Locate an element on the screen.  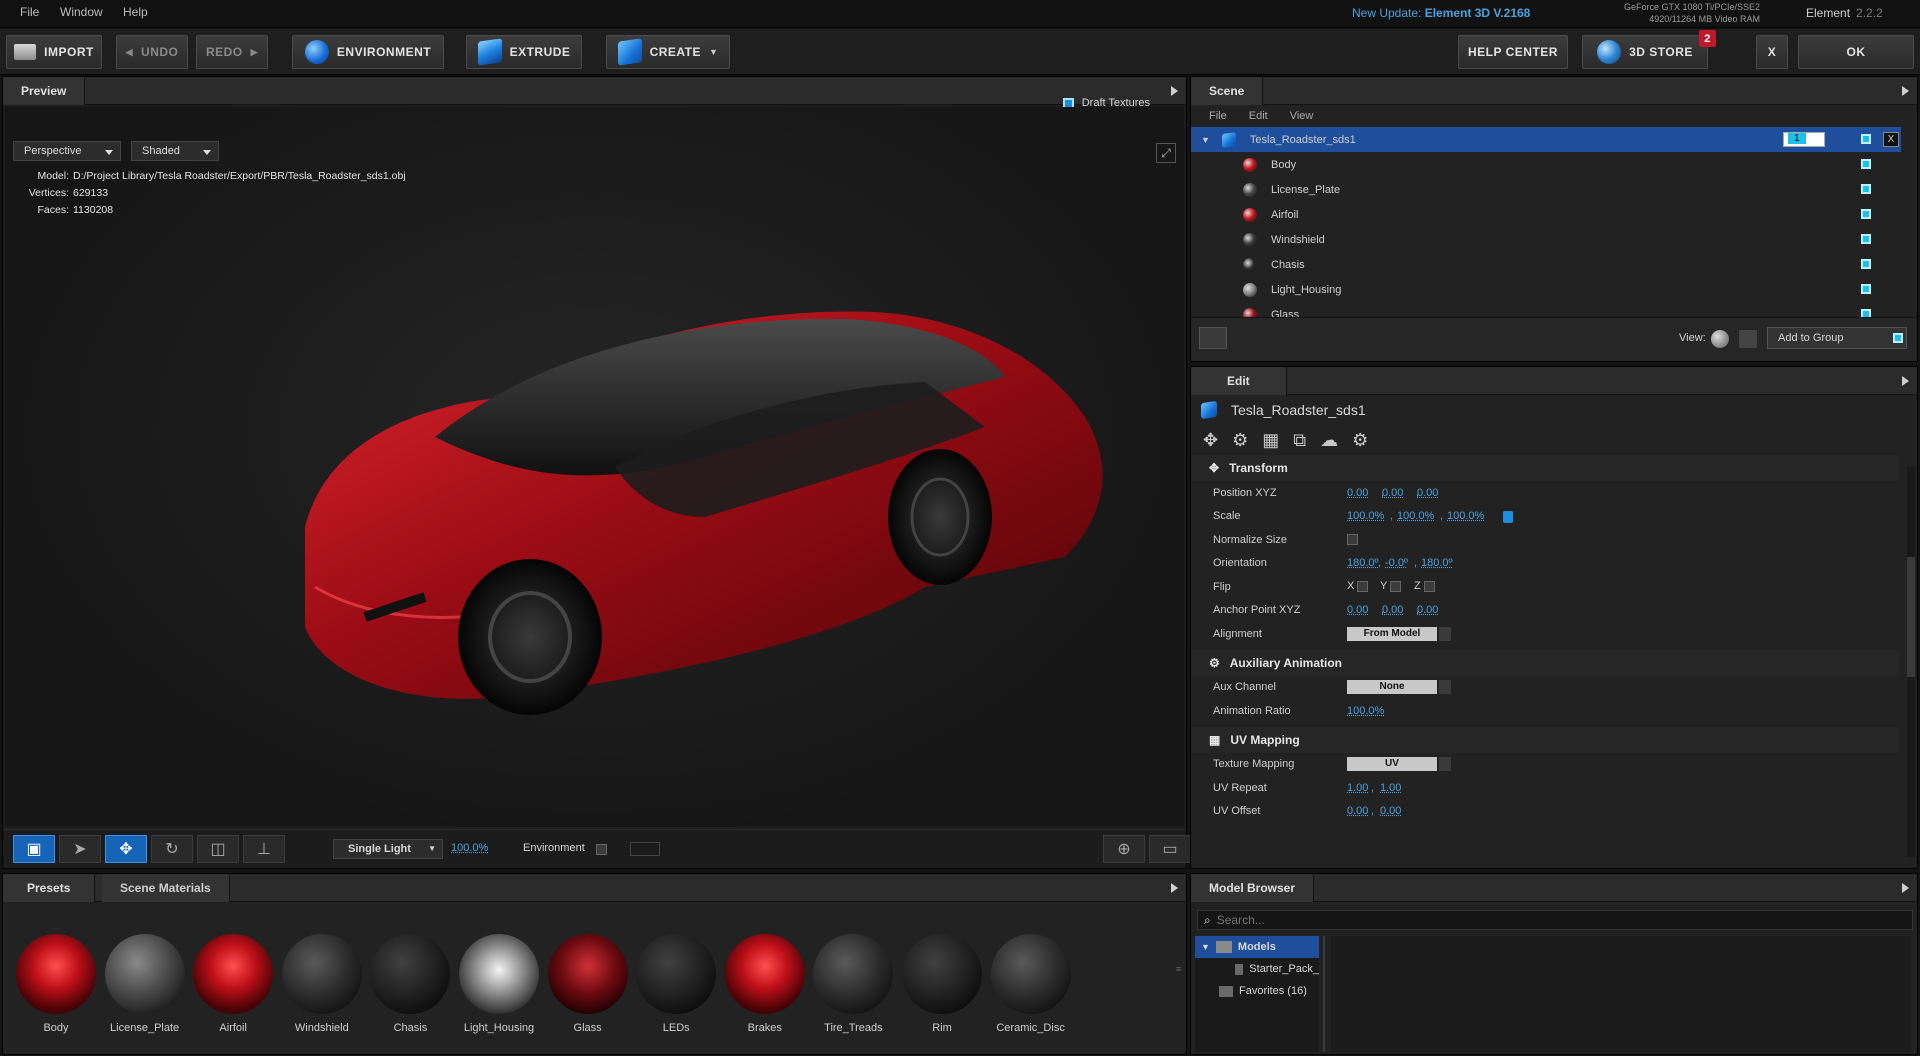
orientation-y: -0.0º is located at coordinates (1396, 563).